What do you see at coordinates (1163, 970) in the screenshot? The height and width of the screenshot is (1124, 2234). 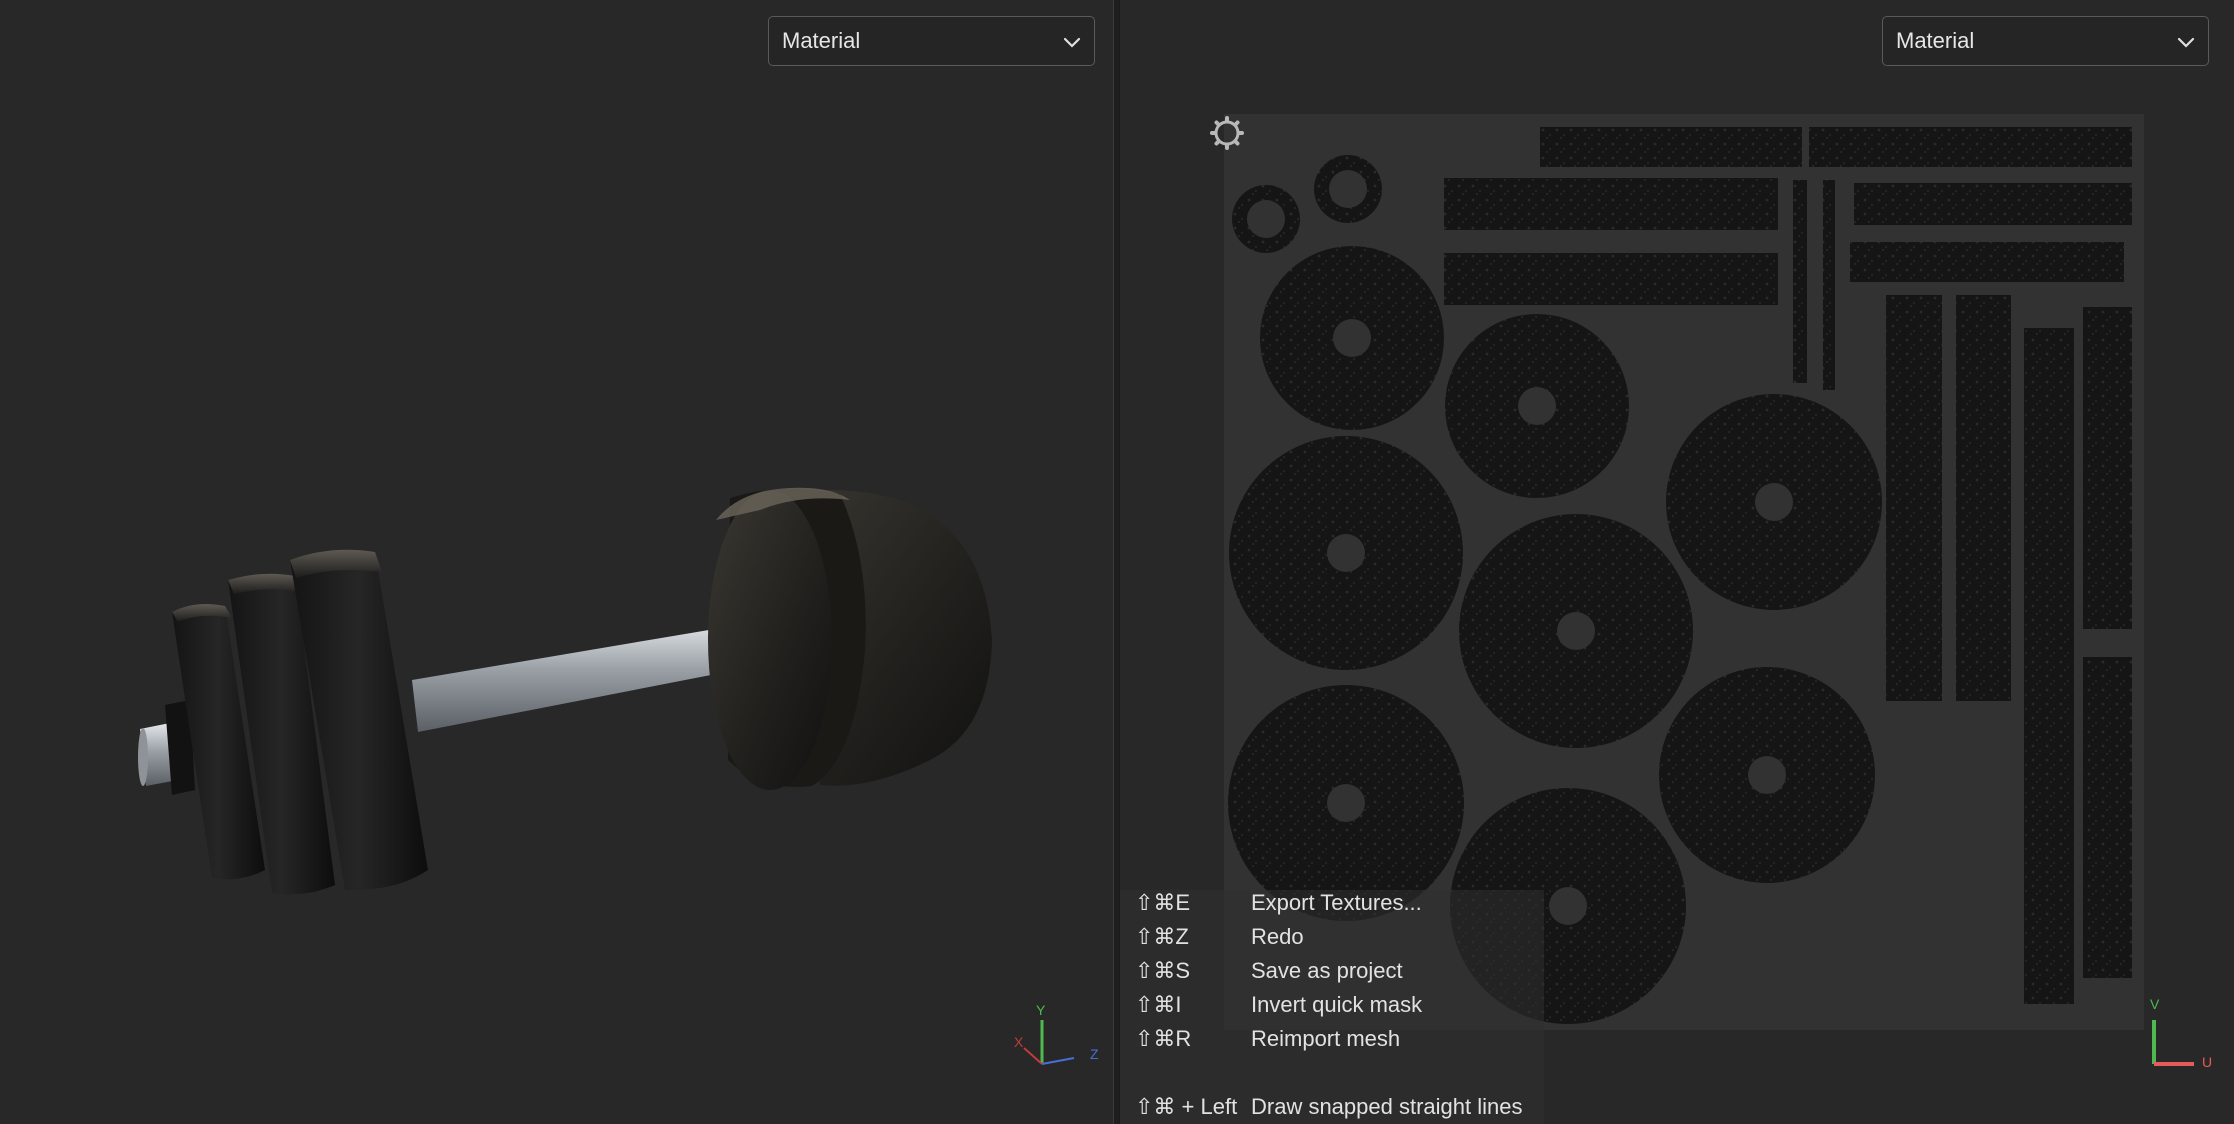 I see `shortcut-key: ⇧⌘S` at bounding box center [1163, 970].